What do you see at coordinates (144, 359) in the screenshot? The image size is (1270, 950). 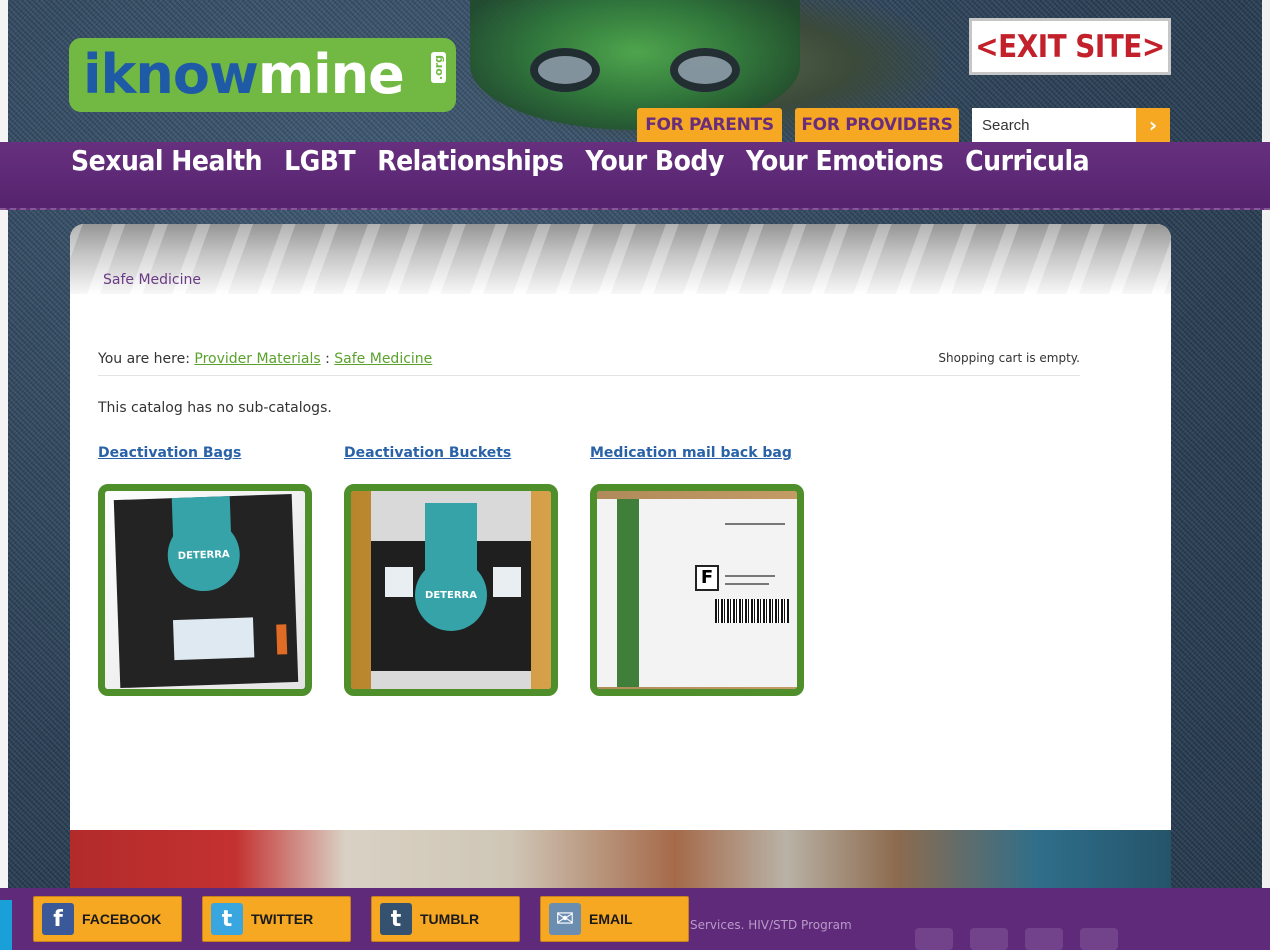 I see `breadcrumb-prefix: You are here:` at bounding box center [144, 359].